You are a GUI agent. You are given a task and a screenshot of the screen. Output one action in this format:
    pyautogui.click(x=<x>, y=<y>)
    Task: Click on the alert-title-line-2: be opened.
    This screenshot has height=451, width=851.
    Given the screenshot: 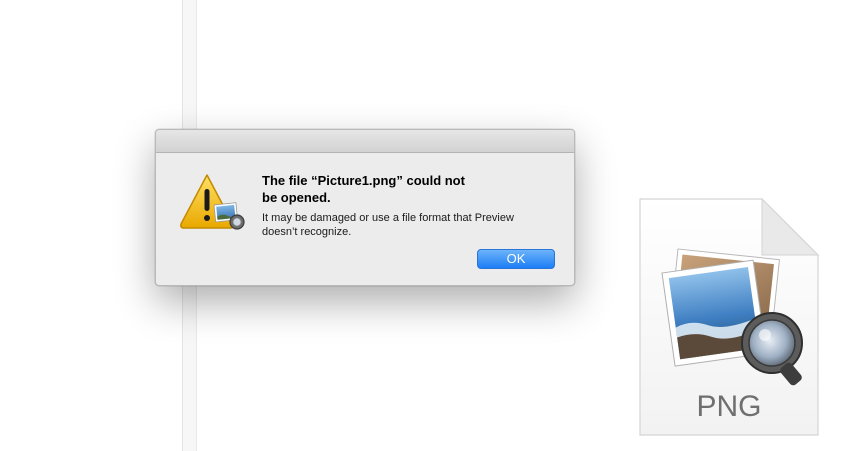 What is the action you would take?
    pyautogui.click(x=296, y=197)
    